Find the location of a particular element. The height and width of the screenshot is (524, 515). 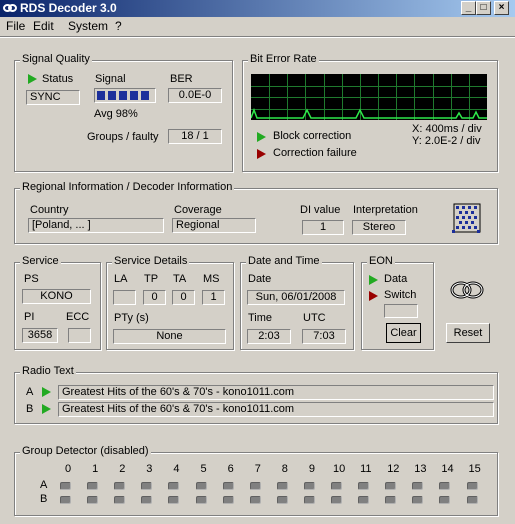

service-label: Service is located at coordinates (40, 261).